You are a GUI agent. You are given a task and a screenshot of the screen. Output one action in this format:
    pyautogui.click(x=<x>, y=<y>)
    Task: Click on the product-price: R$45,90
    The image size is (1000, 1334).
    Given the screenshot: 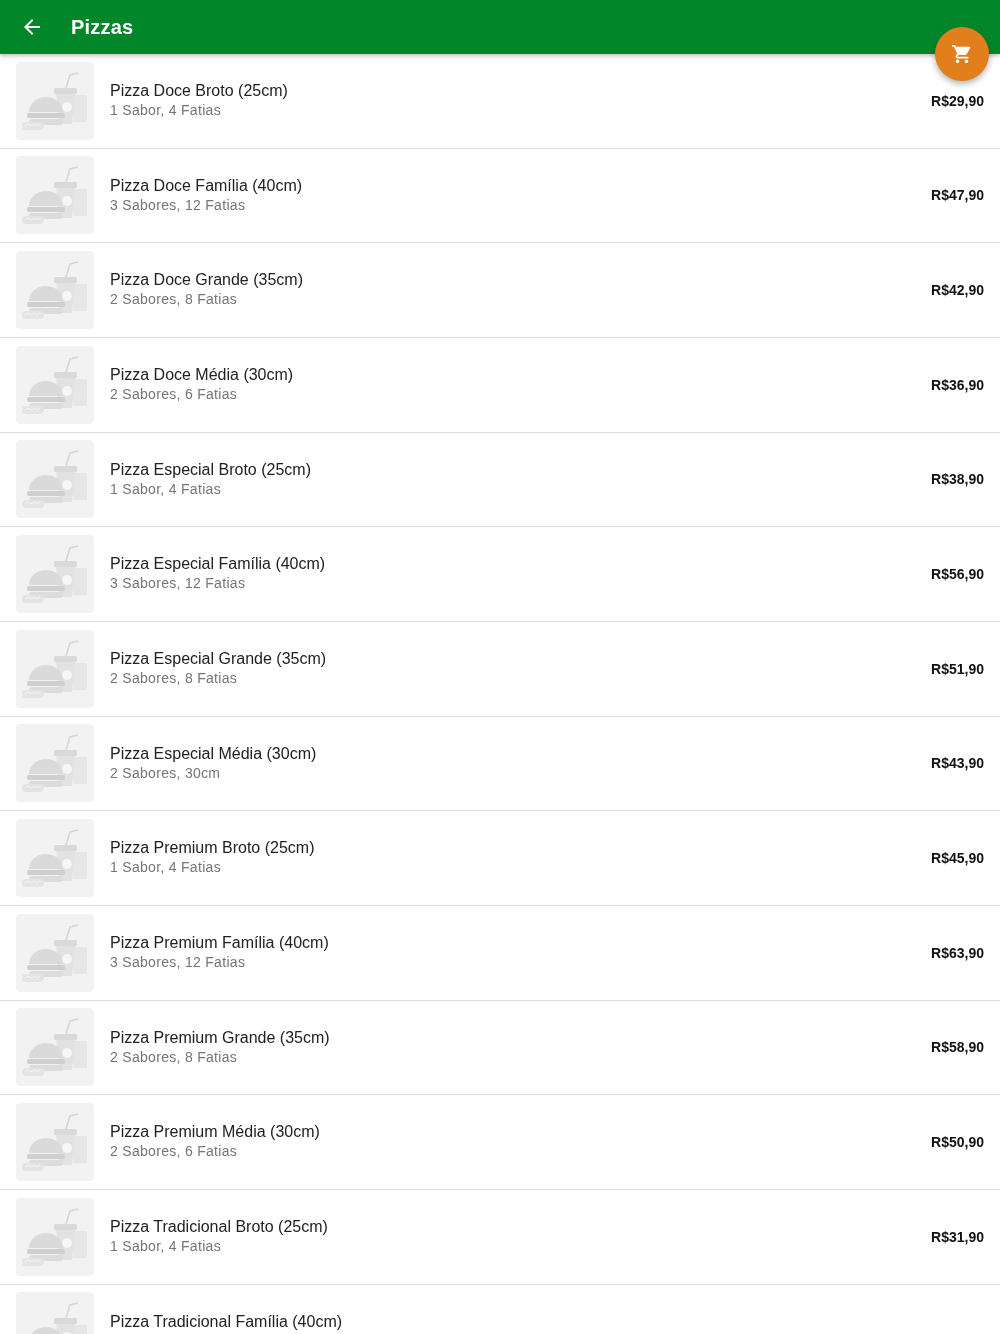 What is the action you would take?
    pyautogui.click(x=957, y=858)
    